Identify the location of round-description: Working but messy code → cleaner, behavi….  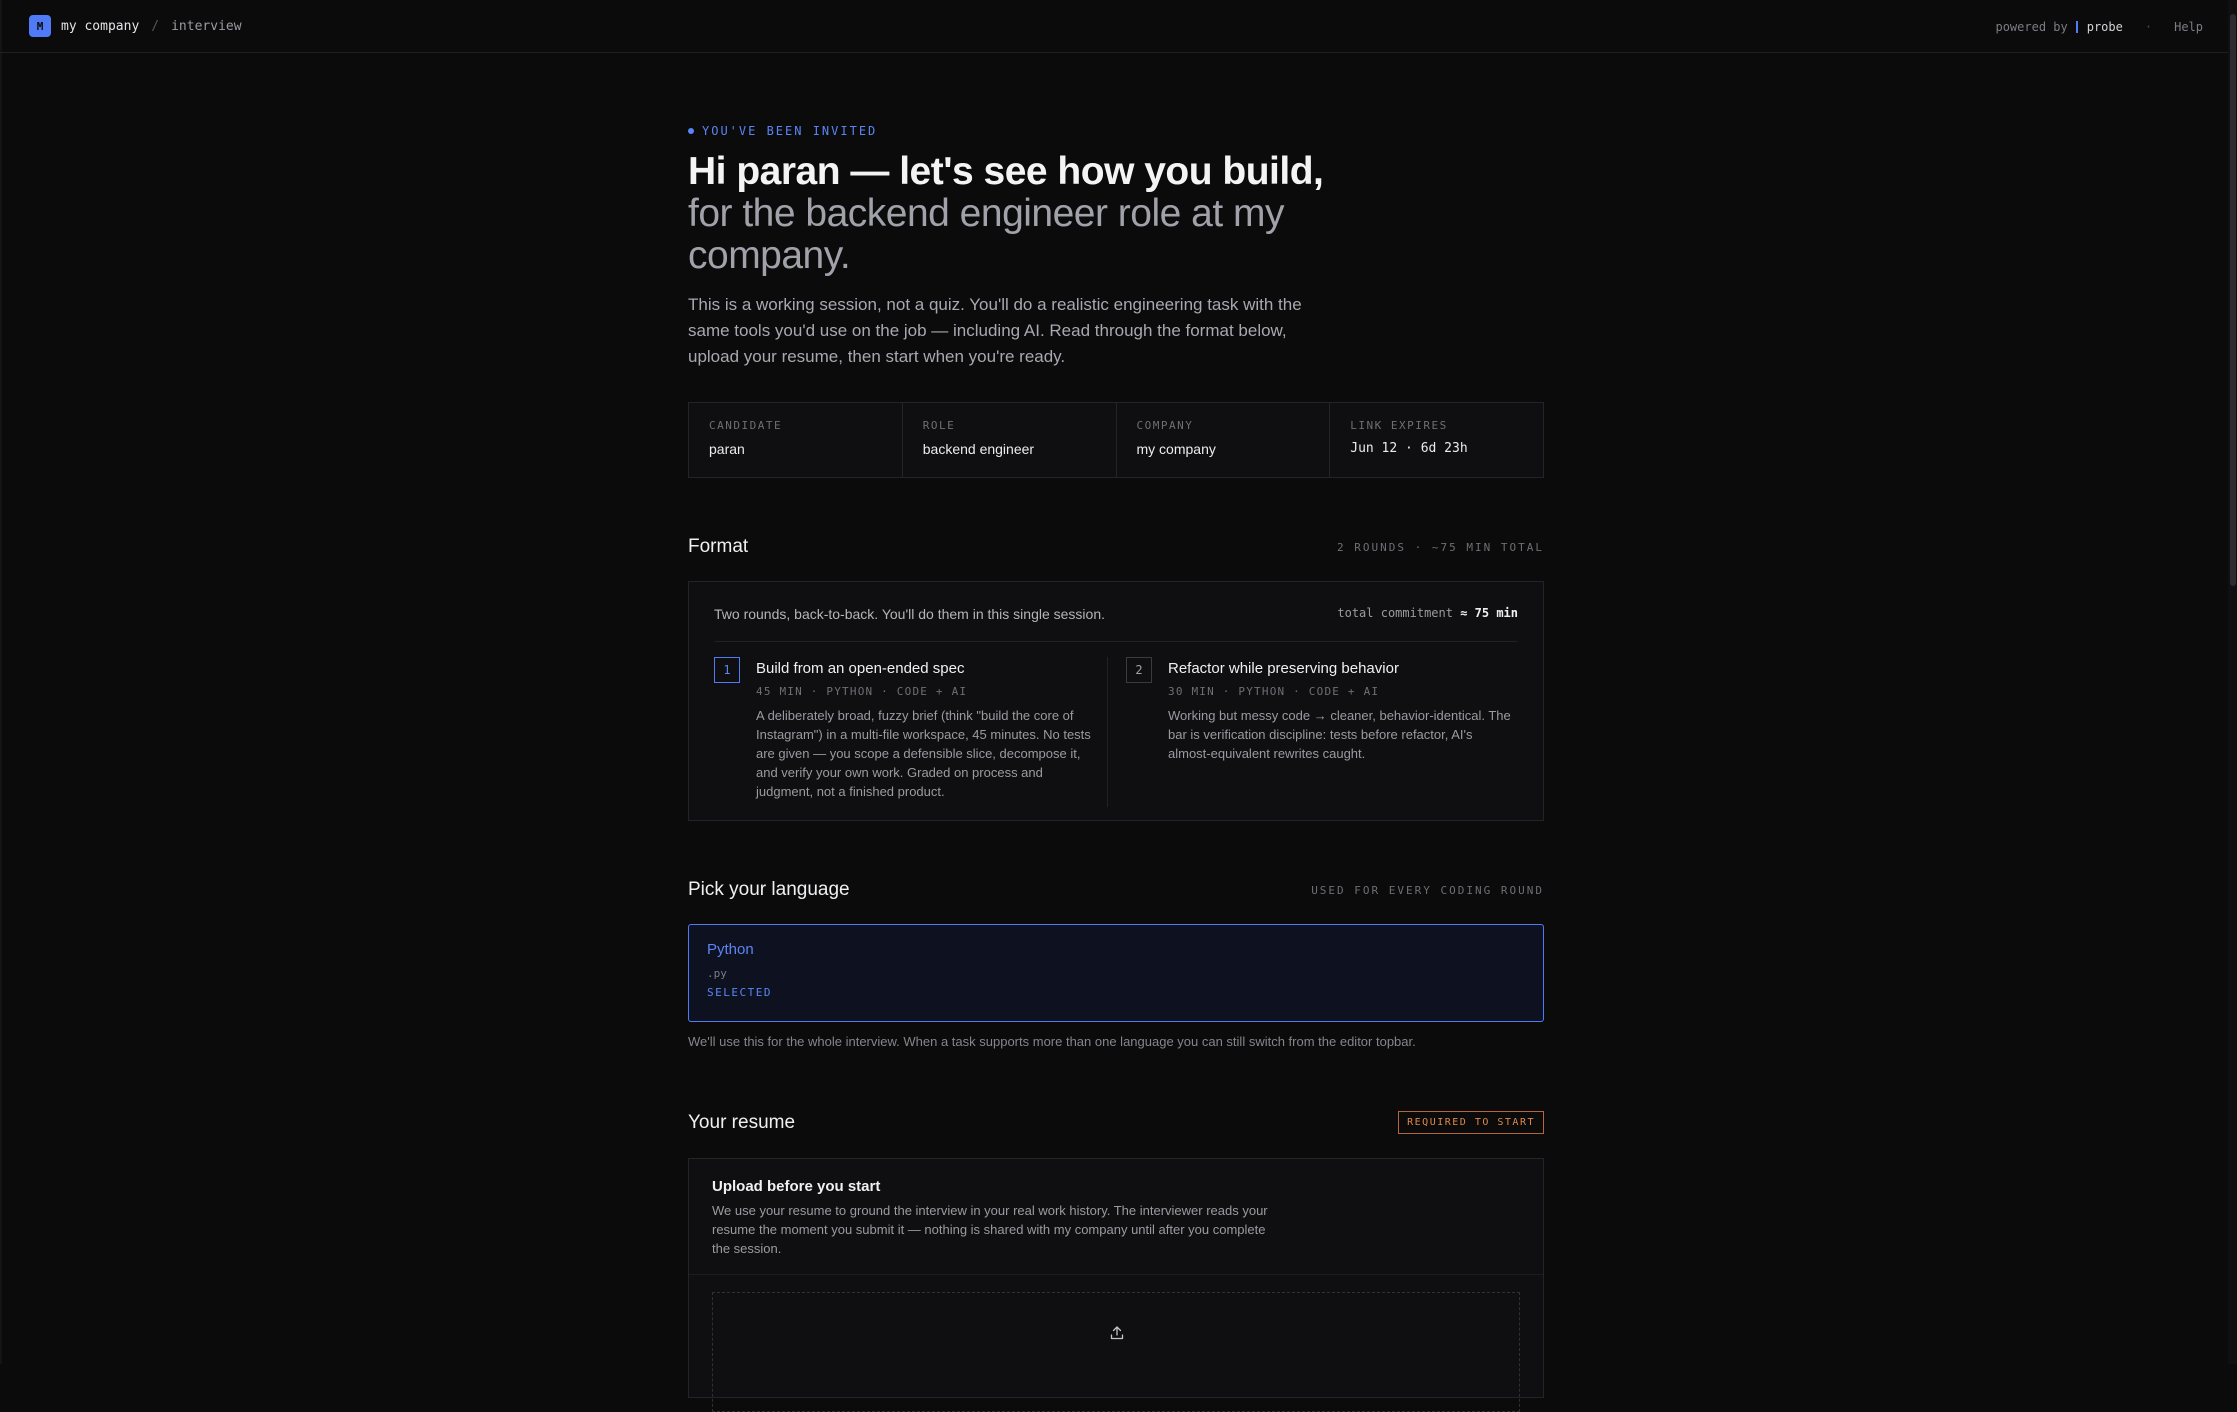
(1339, 734).